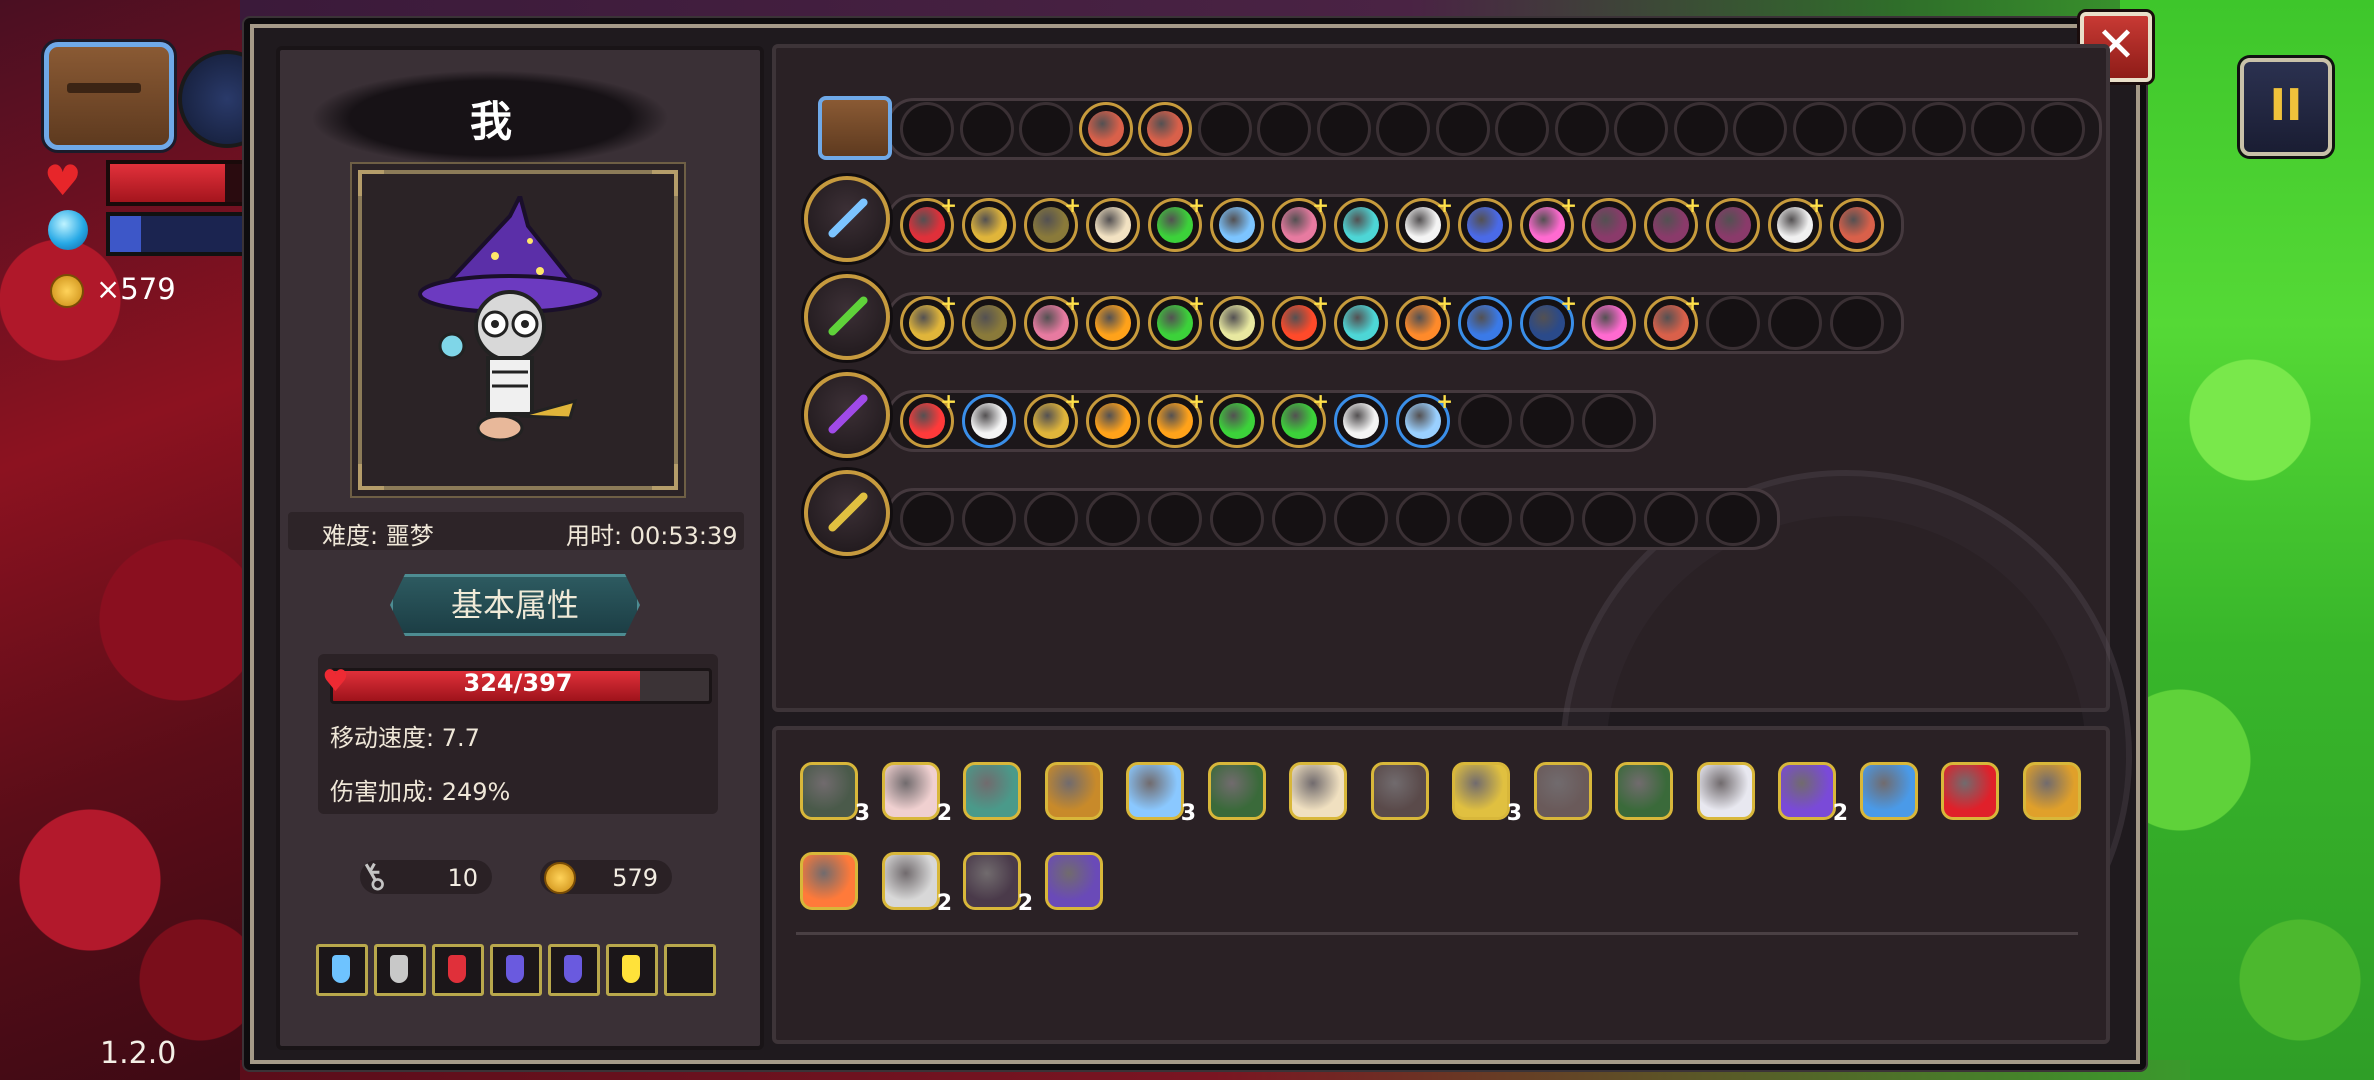 The width and height of the screenshot is (2374, 1080). What do you see at coordinates (855, 128) in the screenshot?
I see `treasure-chest-icon` at bounding box center [855, 128].